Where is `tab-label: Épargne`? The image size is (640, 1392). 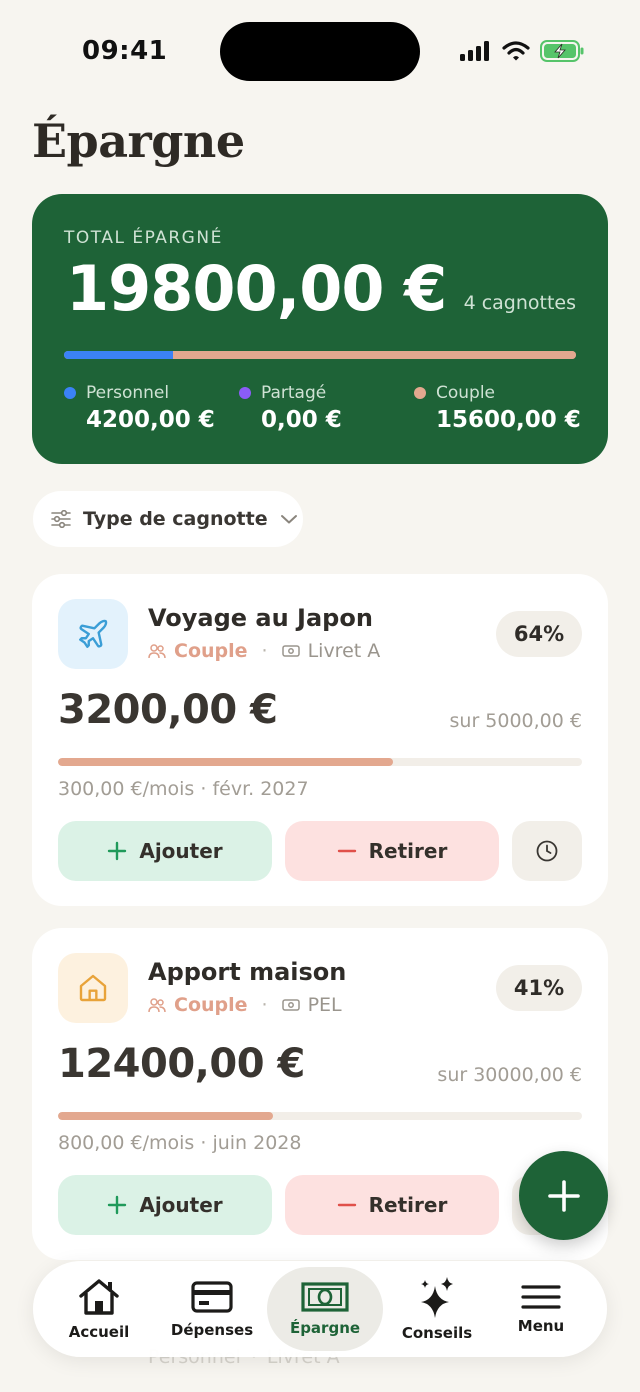
tab-label: Épargne is located at coordinates (325, 1328).